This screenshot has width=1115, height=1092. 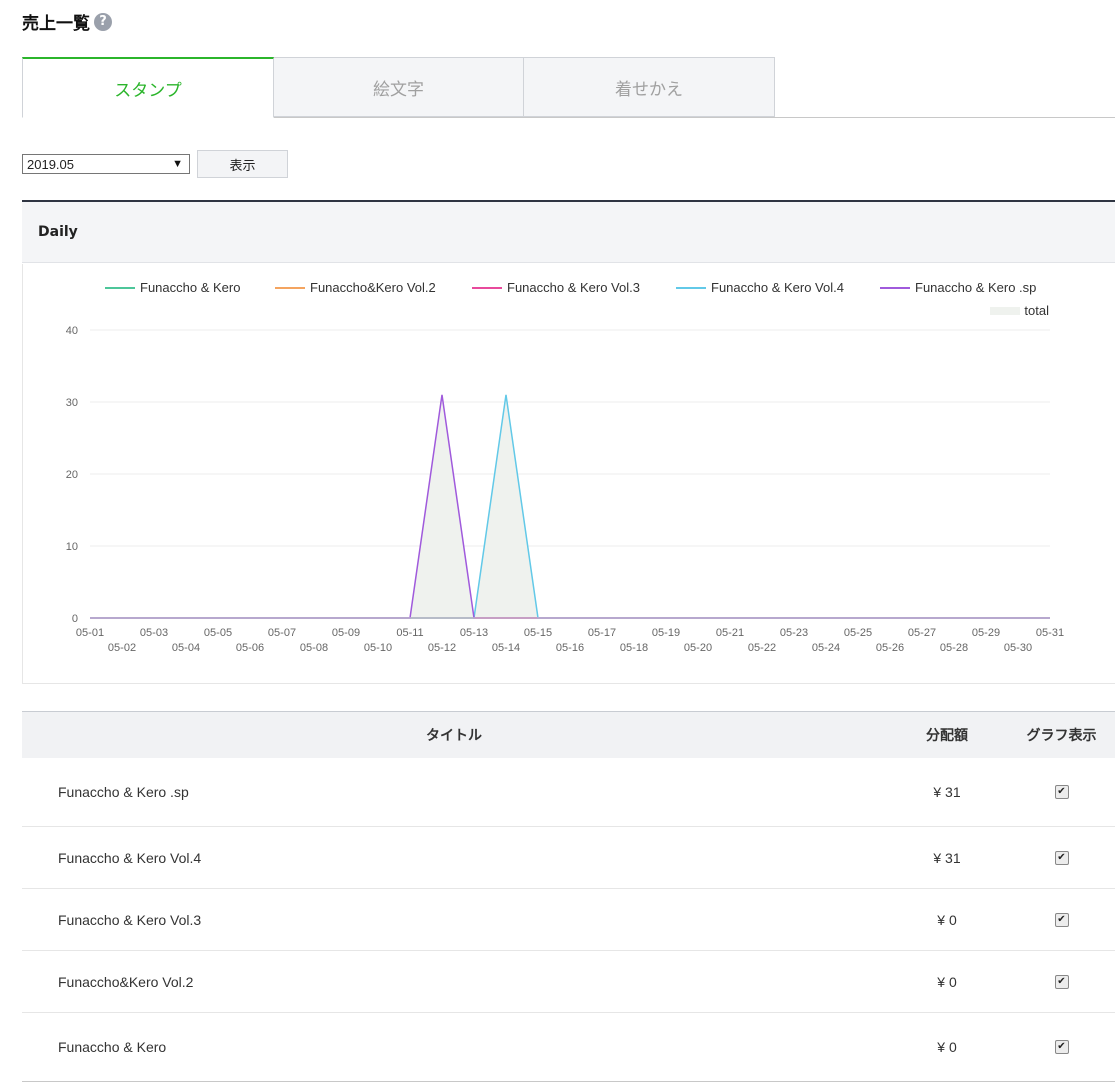 I want to click on show-button: 表示, so click(x=242, y=164).